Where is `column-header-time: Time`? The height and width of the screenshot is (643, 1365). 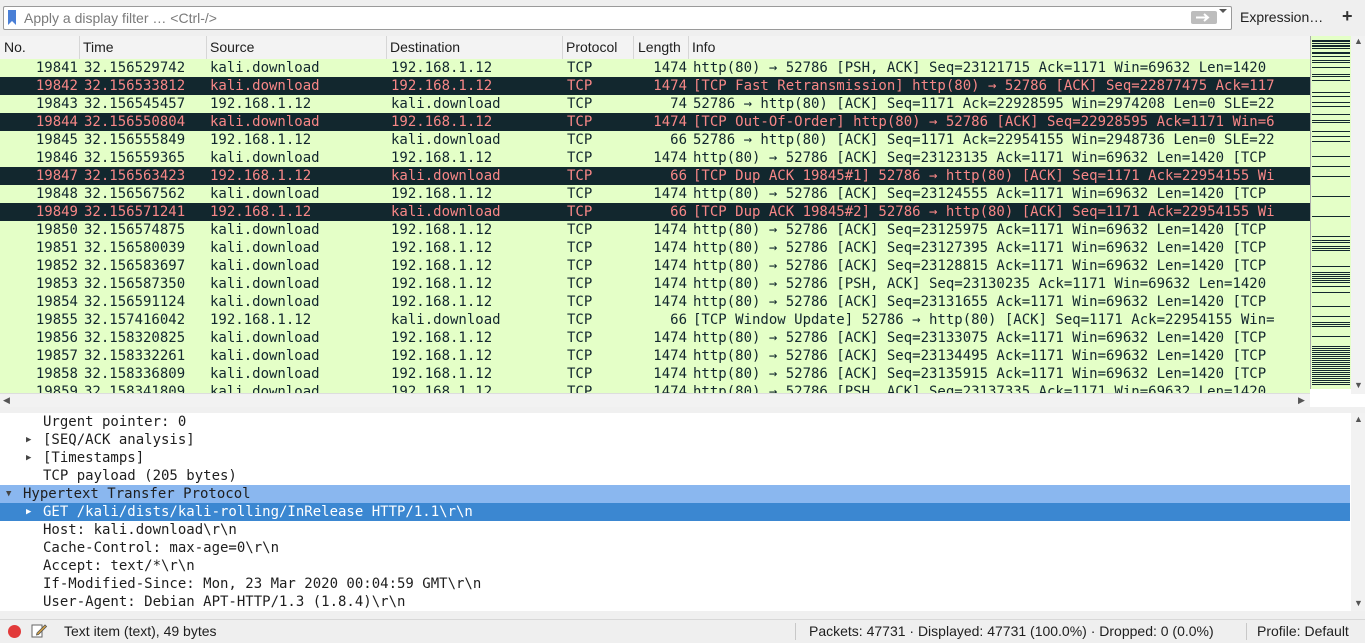 column-header-time: Time is located at coordinates (98, 47).